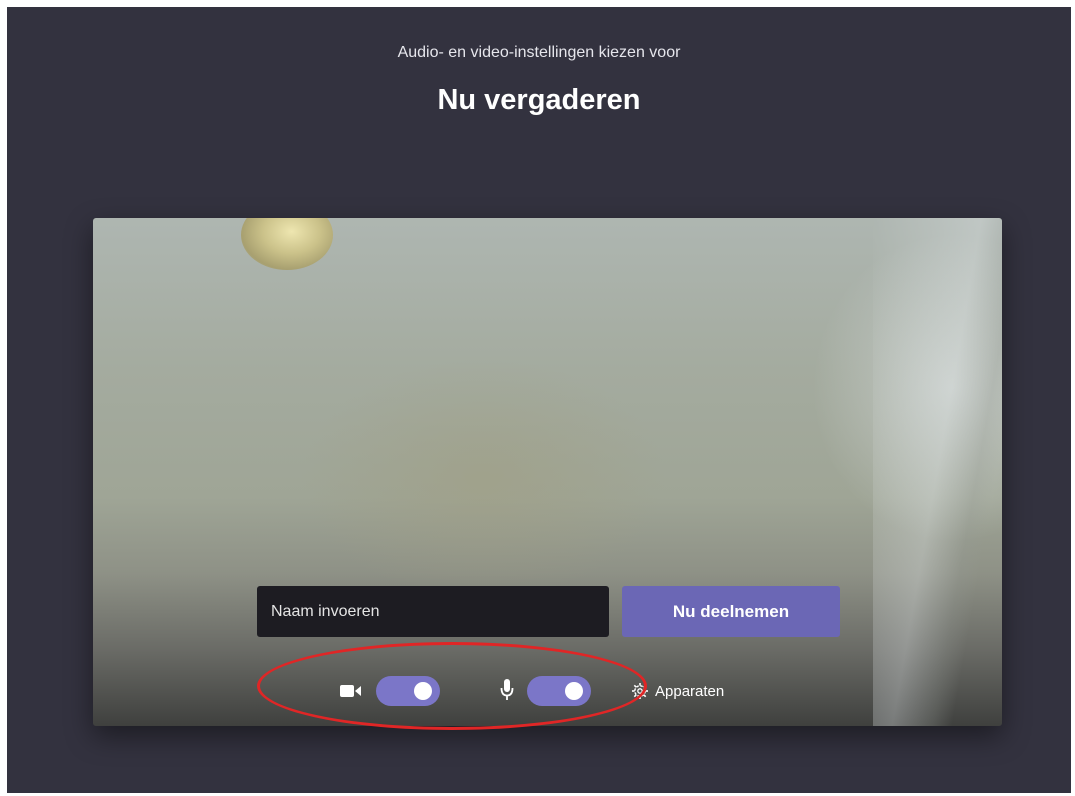 Image resolution: width=1075 pixels, height=796 pixels. What do you see at coordinates (287, 244) in the screenshot?
I see `ceiling-lamp` at bounding box center [287, 244].